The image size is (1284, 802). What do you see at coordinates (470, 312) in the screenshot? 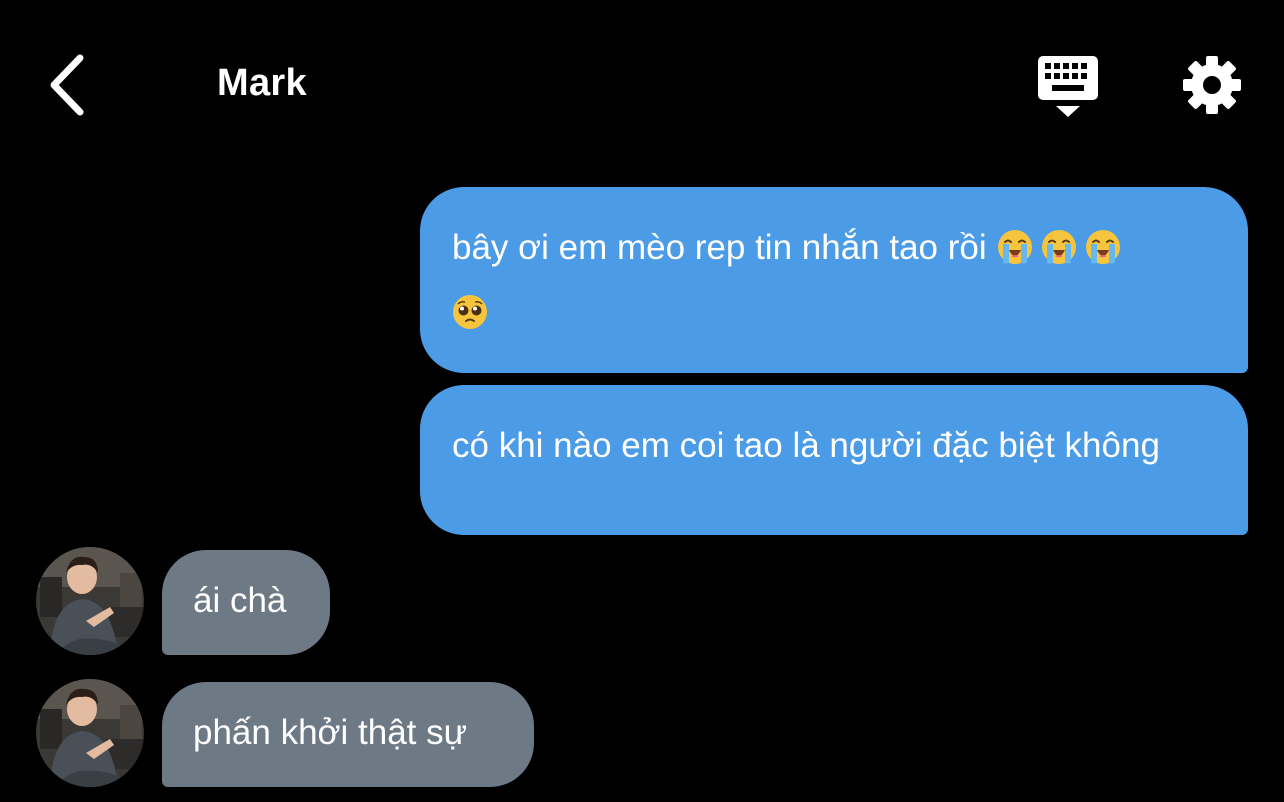
I see `pleading-face-icon` at bounding box center [470, 312].